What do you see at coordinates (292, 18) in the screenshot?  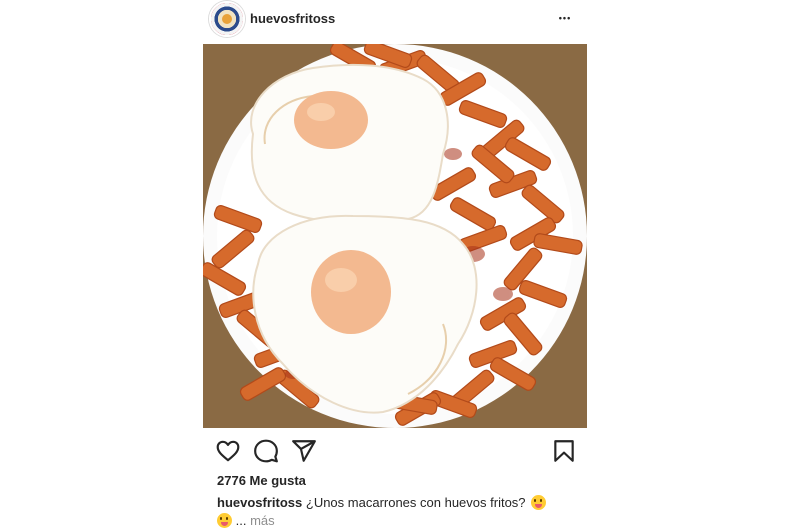 I see `post-username: huevosfritoss` at bounding box center [292, 18].